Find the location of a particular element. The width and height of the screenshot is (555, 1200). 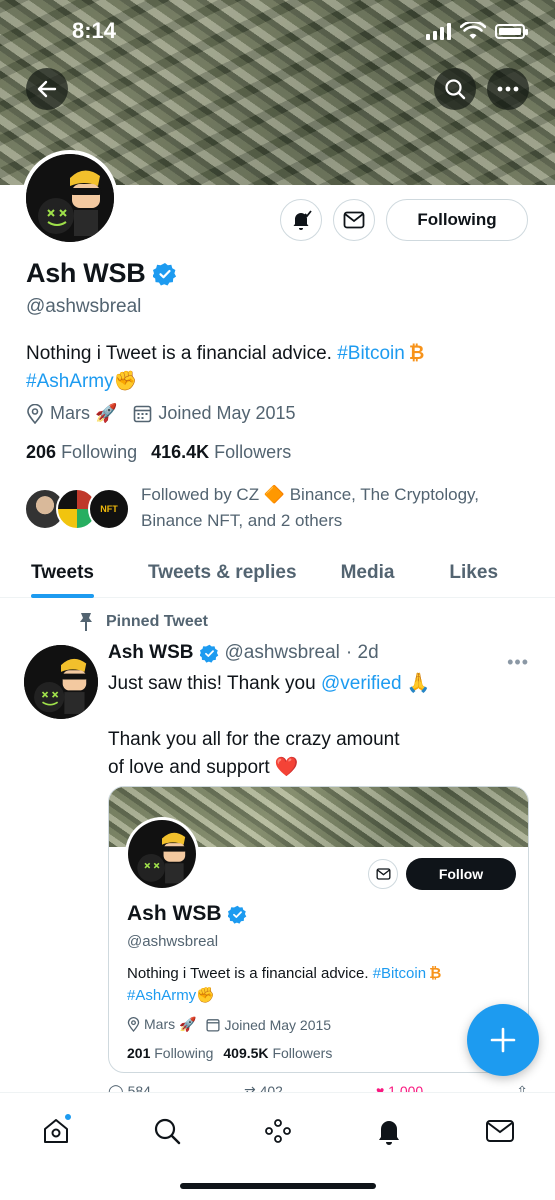

following-button: Following is located at coordinates (457, 220).